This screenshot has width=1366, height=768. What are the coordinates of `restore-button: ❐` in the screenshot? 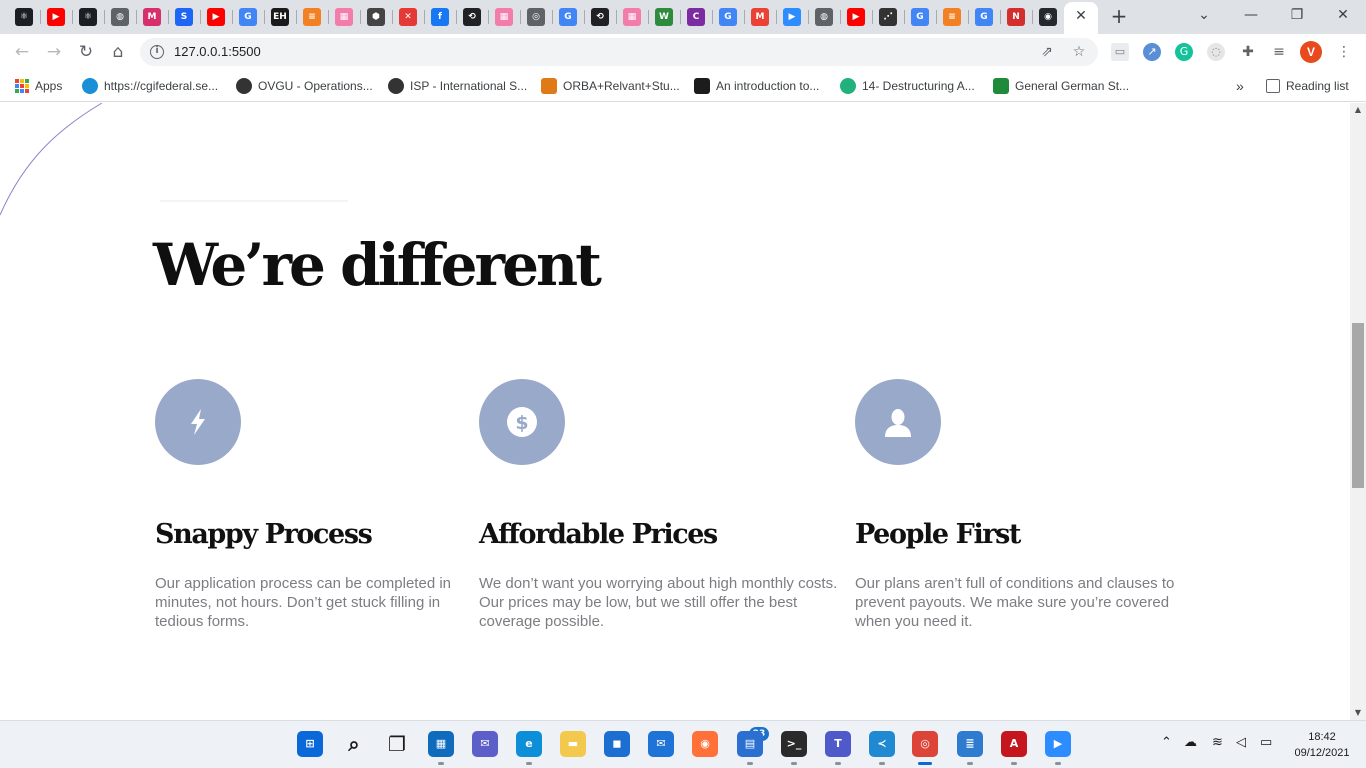 It's located at (1297, 15).